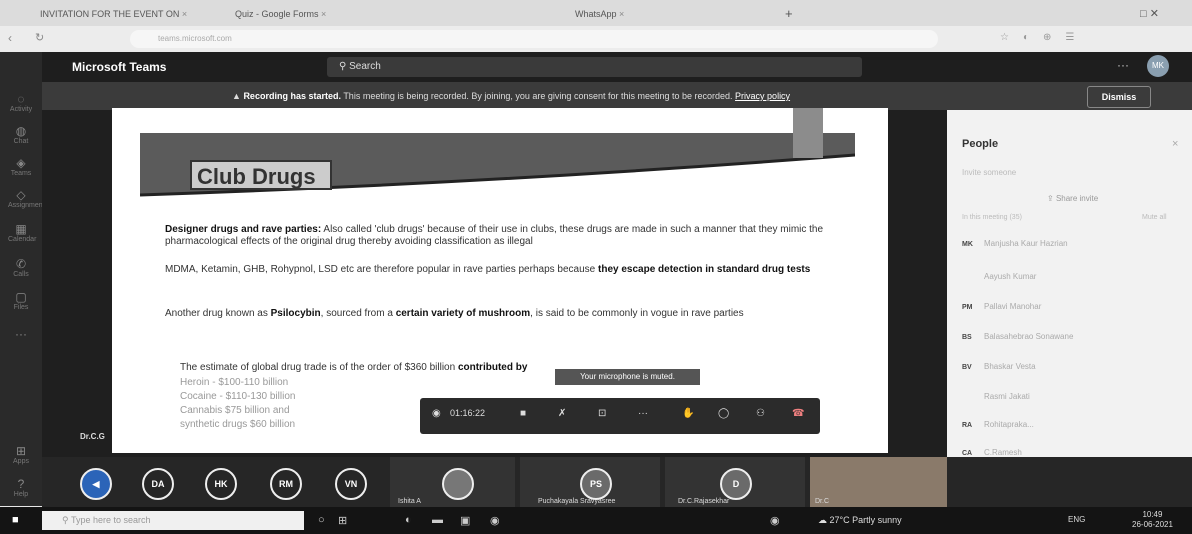 The width and height of the screenshot is (1192, 534). What do you see at coordinates (795, 14) in the screenshot?
I see `new-tab-icon: +` at bounding box center [795, 14].